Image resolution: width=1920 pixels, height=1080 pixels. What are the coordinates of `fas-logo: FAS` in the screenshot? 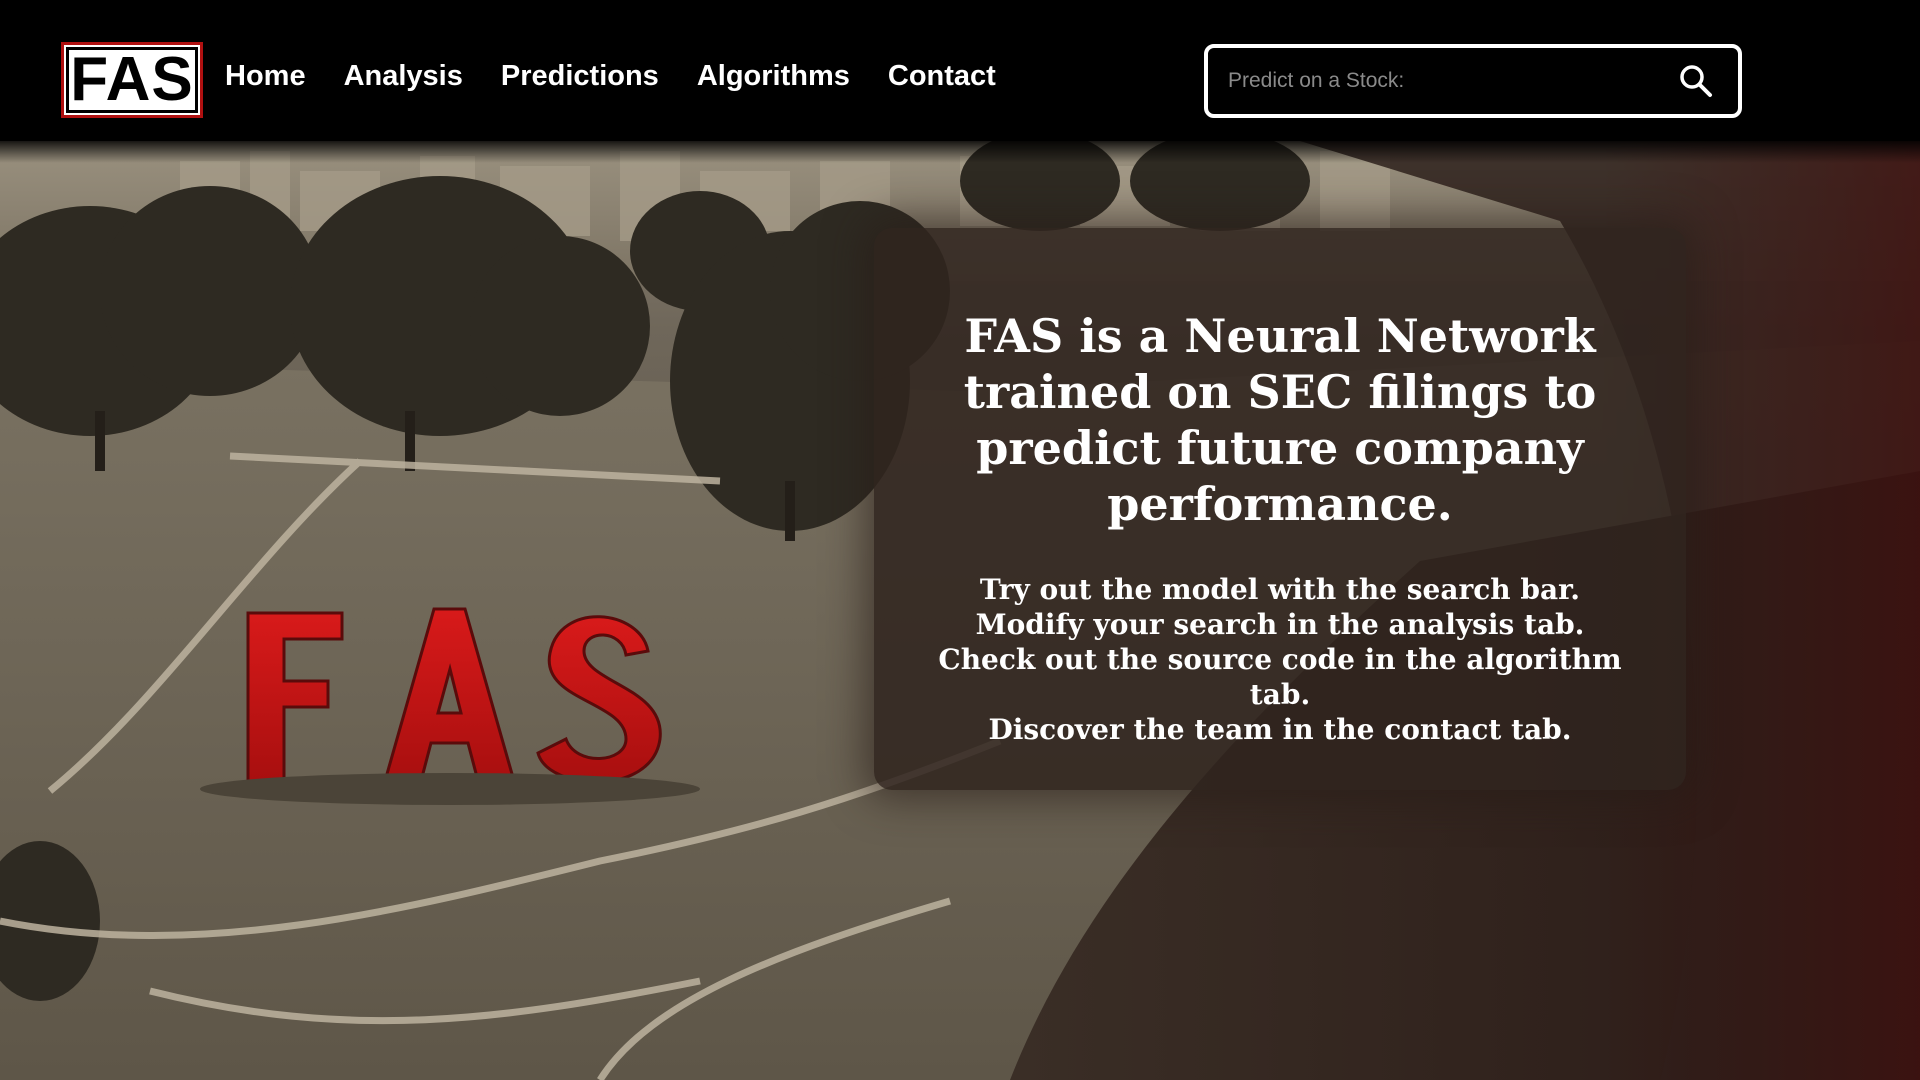 It's located at (132, 80).